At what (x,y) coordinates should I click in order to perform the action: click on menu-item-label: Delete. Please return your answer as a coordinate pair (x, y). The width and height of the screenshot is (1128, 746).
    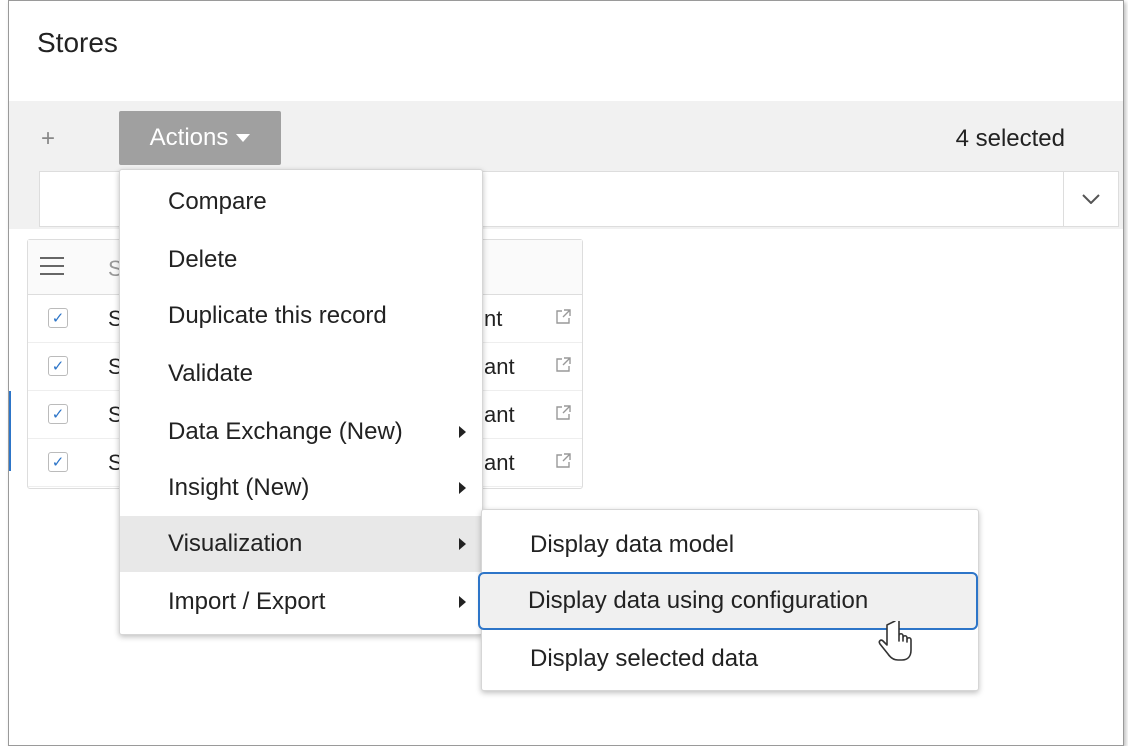
    Looking at the image, I should click on (203, 259).